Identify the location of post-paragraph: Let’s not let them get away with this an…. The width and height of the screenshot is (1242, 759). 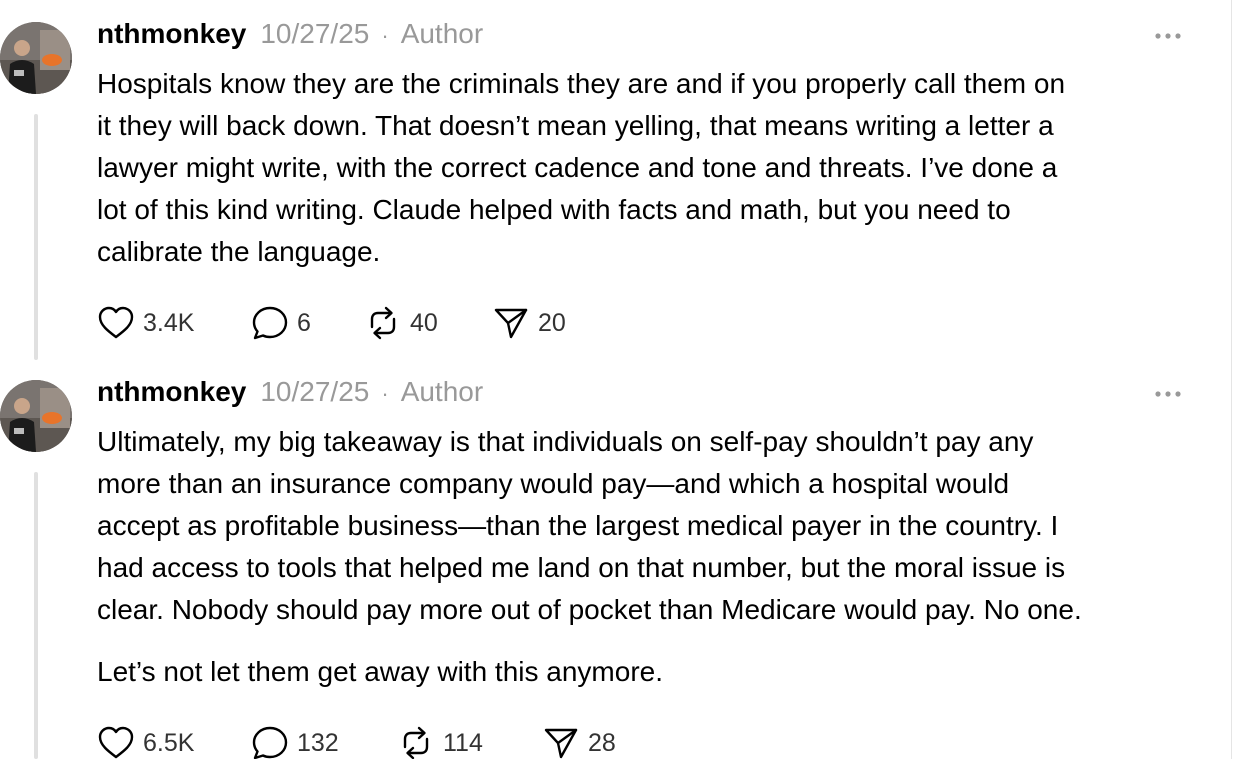
(380, 671).